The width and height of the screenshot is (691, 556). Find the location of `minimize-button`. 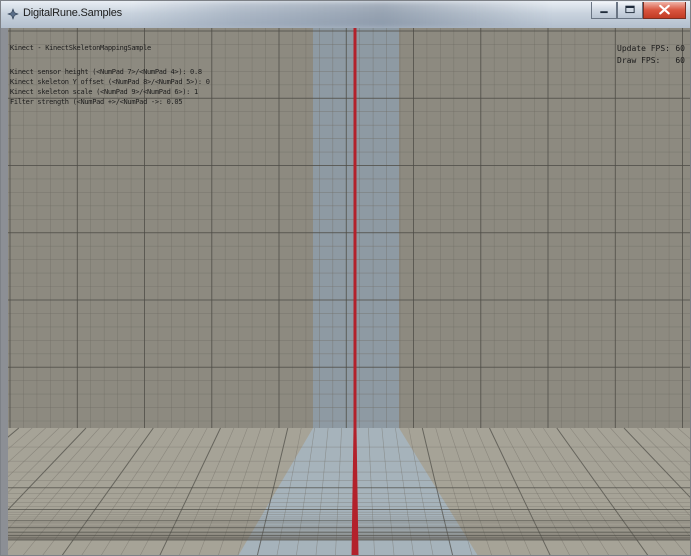

minimize-button is located at coordinates (604, 10).